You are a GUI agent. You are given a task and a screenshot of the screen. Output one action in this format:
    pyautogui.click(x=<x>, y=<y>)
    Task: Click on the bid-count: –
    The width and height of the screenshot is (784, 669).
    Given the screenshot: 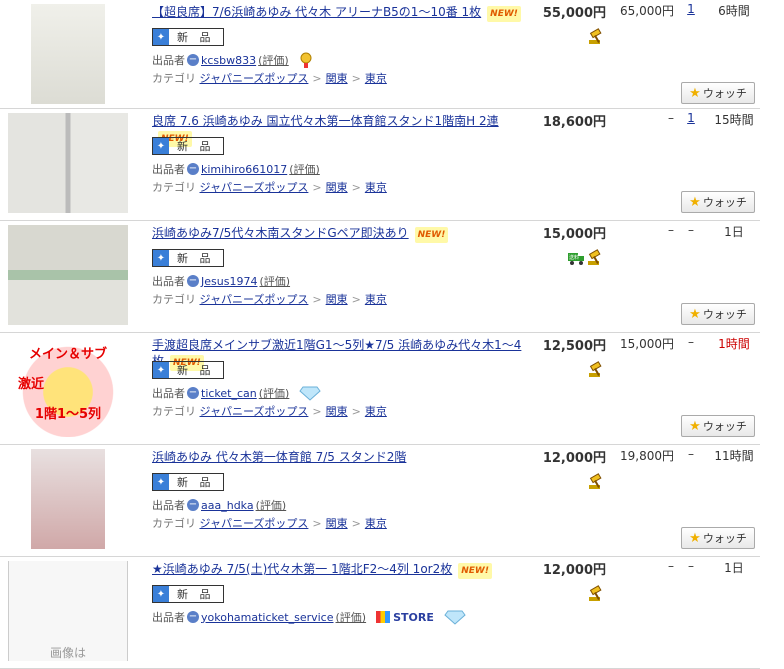 What is the action you would take?
    pyautogui.click(x=691, y=230)
    